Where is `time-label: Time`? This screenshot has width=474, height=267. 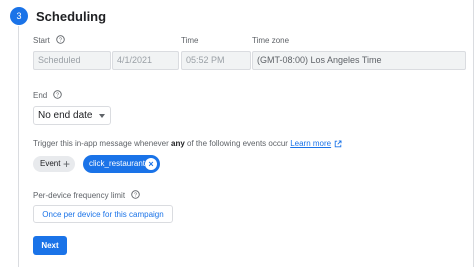
time-label: Time is located at coordinates (190, 40).